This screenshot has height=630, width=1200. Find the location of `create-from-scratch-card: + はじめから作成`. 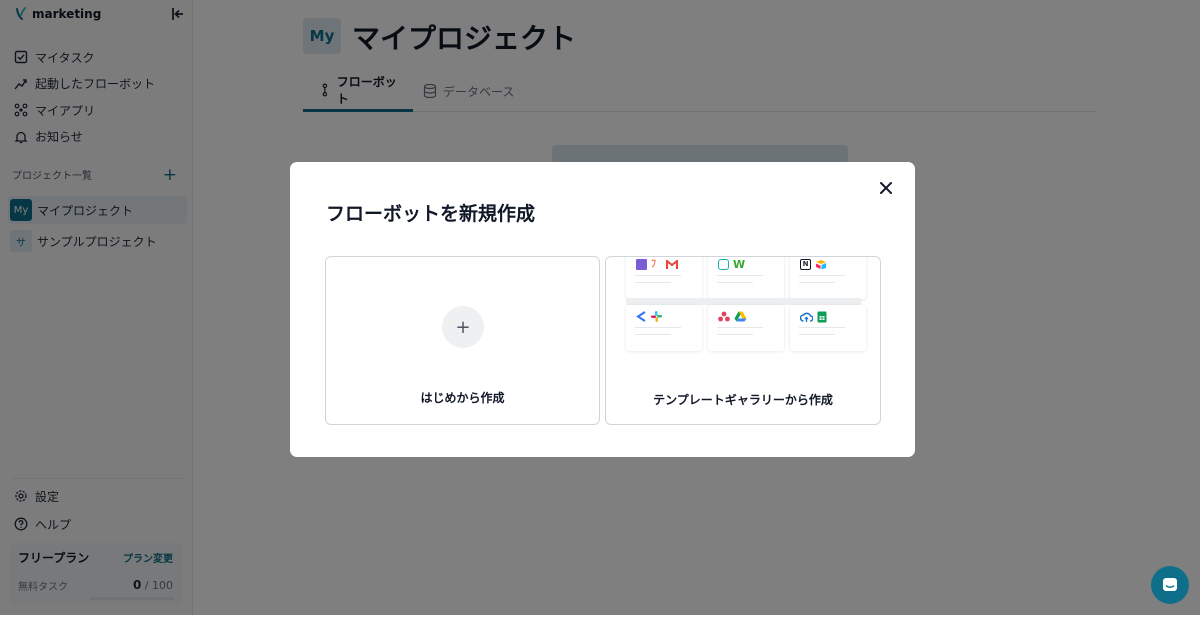

create-from-scratch-card: + はじめから作成 is located at coordinates (462, 340).